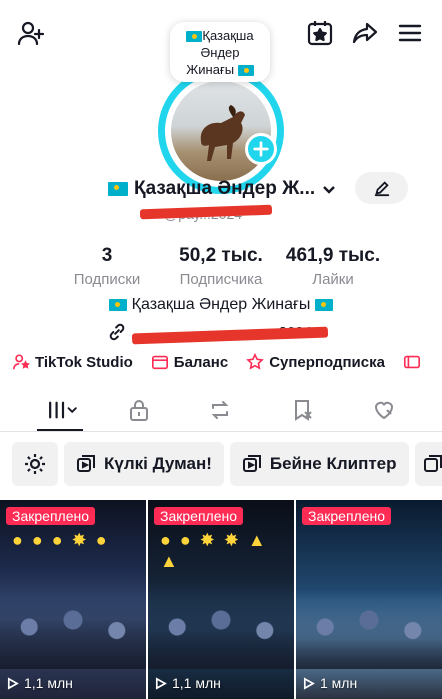 The width and height of the screenshot is (442, 699). I want to click on profile-tabs, so click(221, 410).